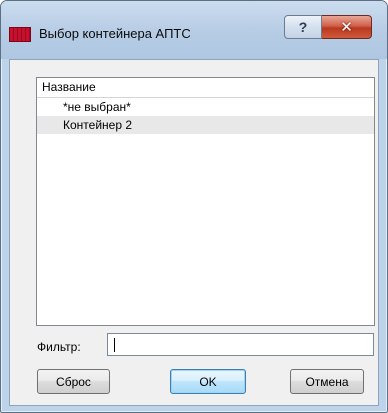 This screenshot has height=413, width=388. I want to click on window-title: Выбор контейнера АПТС, so click(115, 33).